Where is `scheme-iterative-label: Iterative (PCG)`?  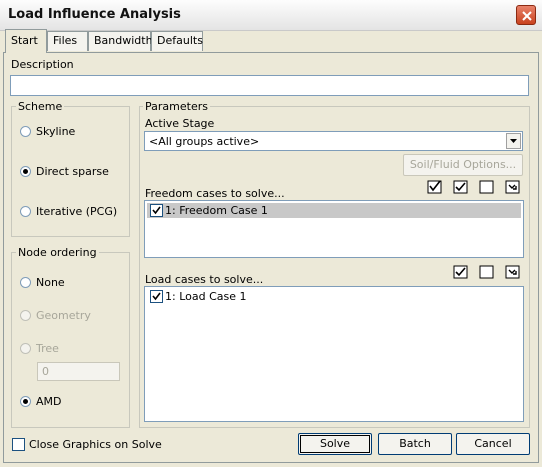 scheme-iterative-label: Iterative (PCG) is located at coordinates (76, 211).